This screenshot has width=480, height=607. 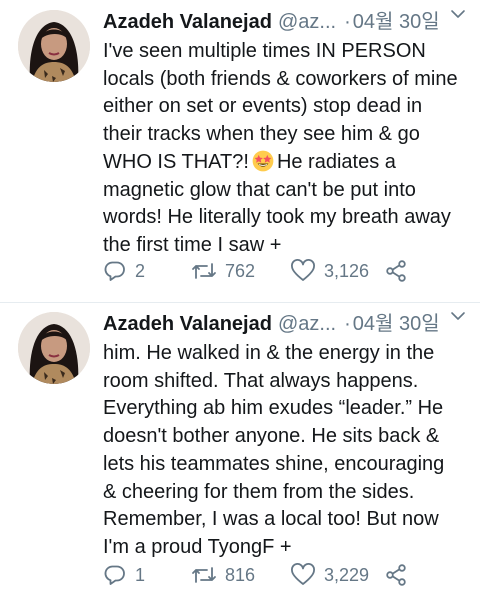 What do you see at coordinates (347, 574) in the screenshot?
I see `like-count: 3,229` at bounding box center [347, 574].